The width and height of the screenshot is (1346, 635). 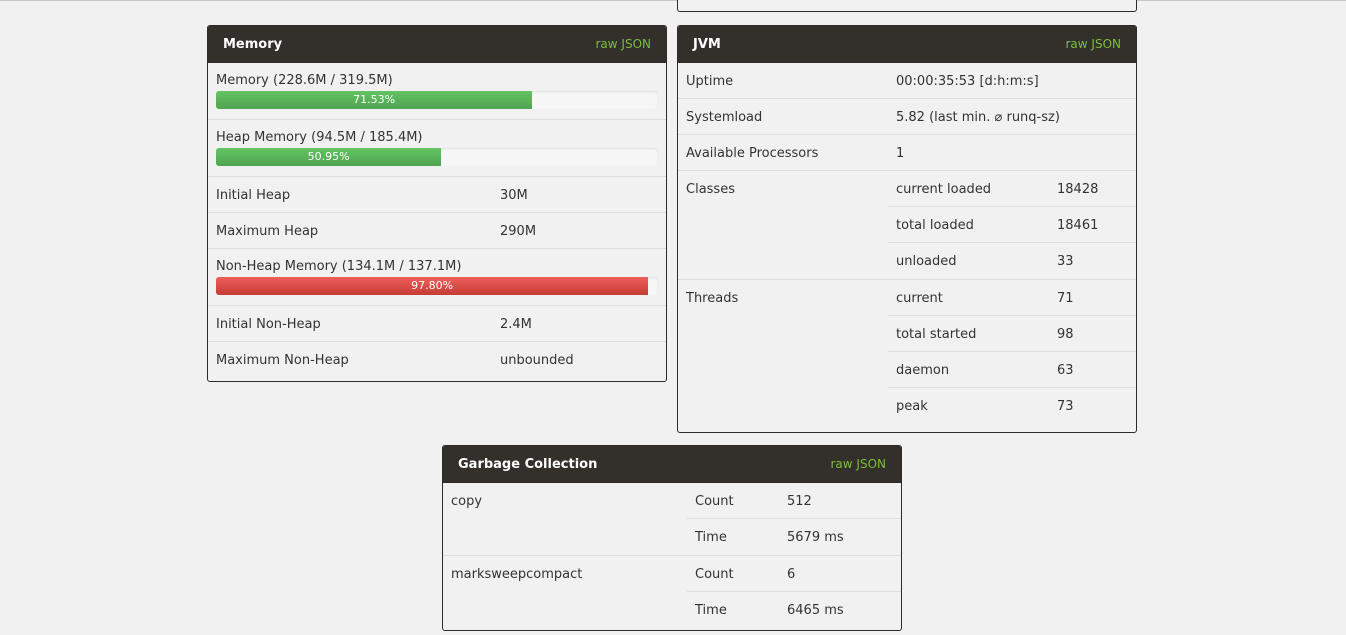 What do you see at coordinates (437, 231) in the screenshot?
I see `maximum-heap-row: Maximum Heap 290M` at bounding box center [437, 231].